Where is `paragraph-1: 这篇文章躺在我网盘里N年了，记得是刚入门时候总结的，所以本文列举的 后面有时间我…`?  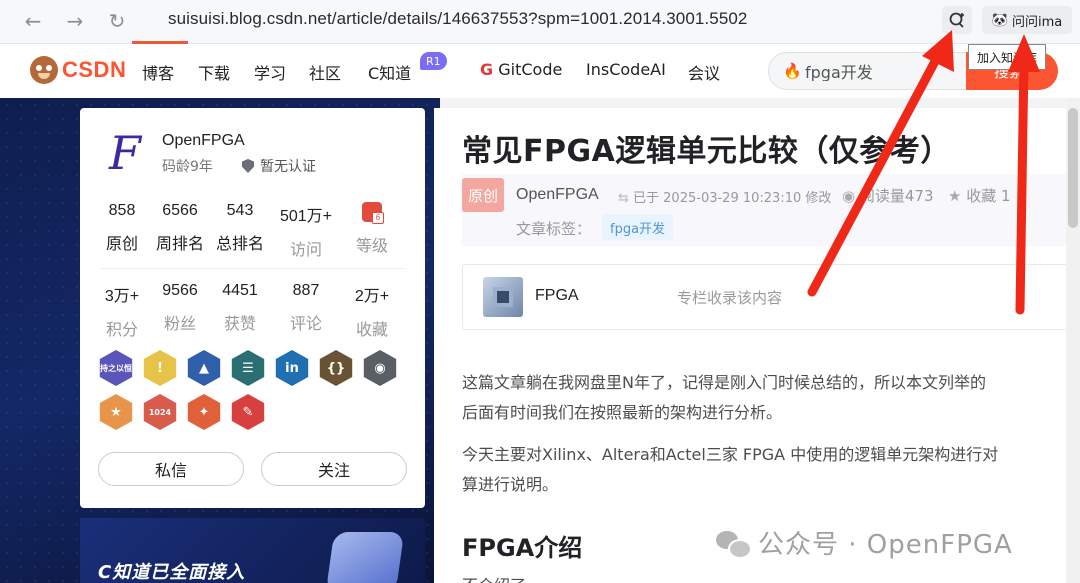
paragraph-1: 这篇文章躺在我网盘里N年了，记得是刚入门时候总结的，所以本文列举的 后面有时间我… is located at coordinates (724, 397).